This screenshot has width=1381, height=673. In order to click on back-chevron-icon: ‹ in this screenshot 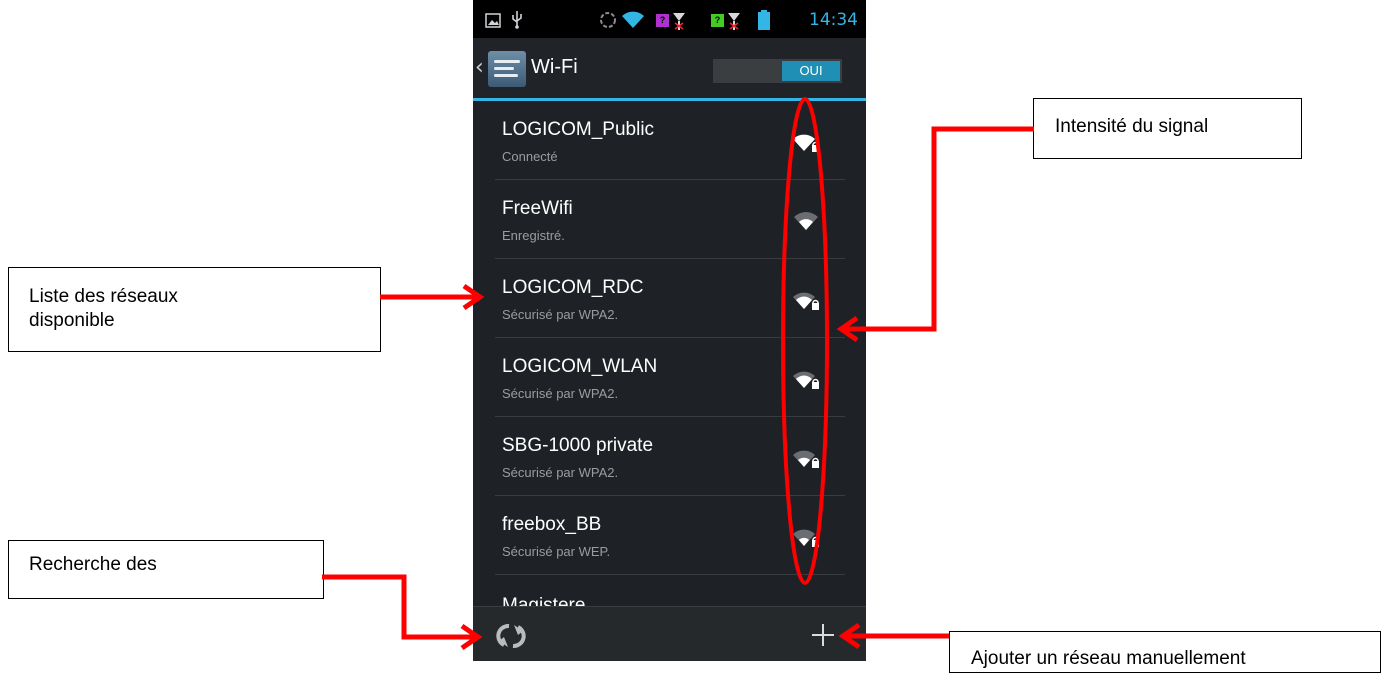, I will do `click(479, 67)`.